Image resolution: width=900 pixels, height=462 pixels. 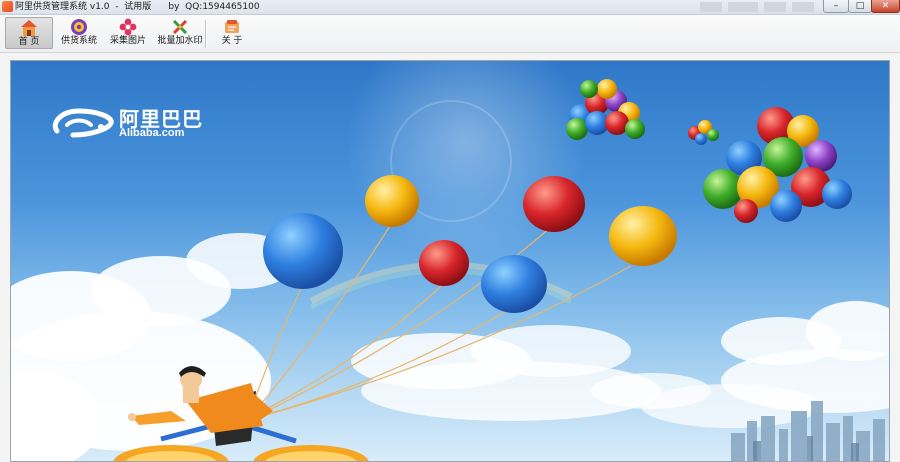 What do you see at coordinates (205, 34) in the screenshot?
I see `toolbar-separator` at bounding box center [205, 34].